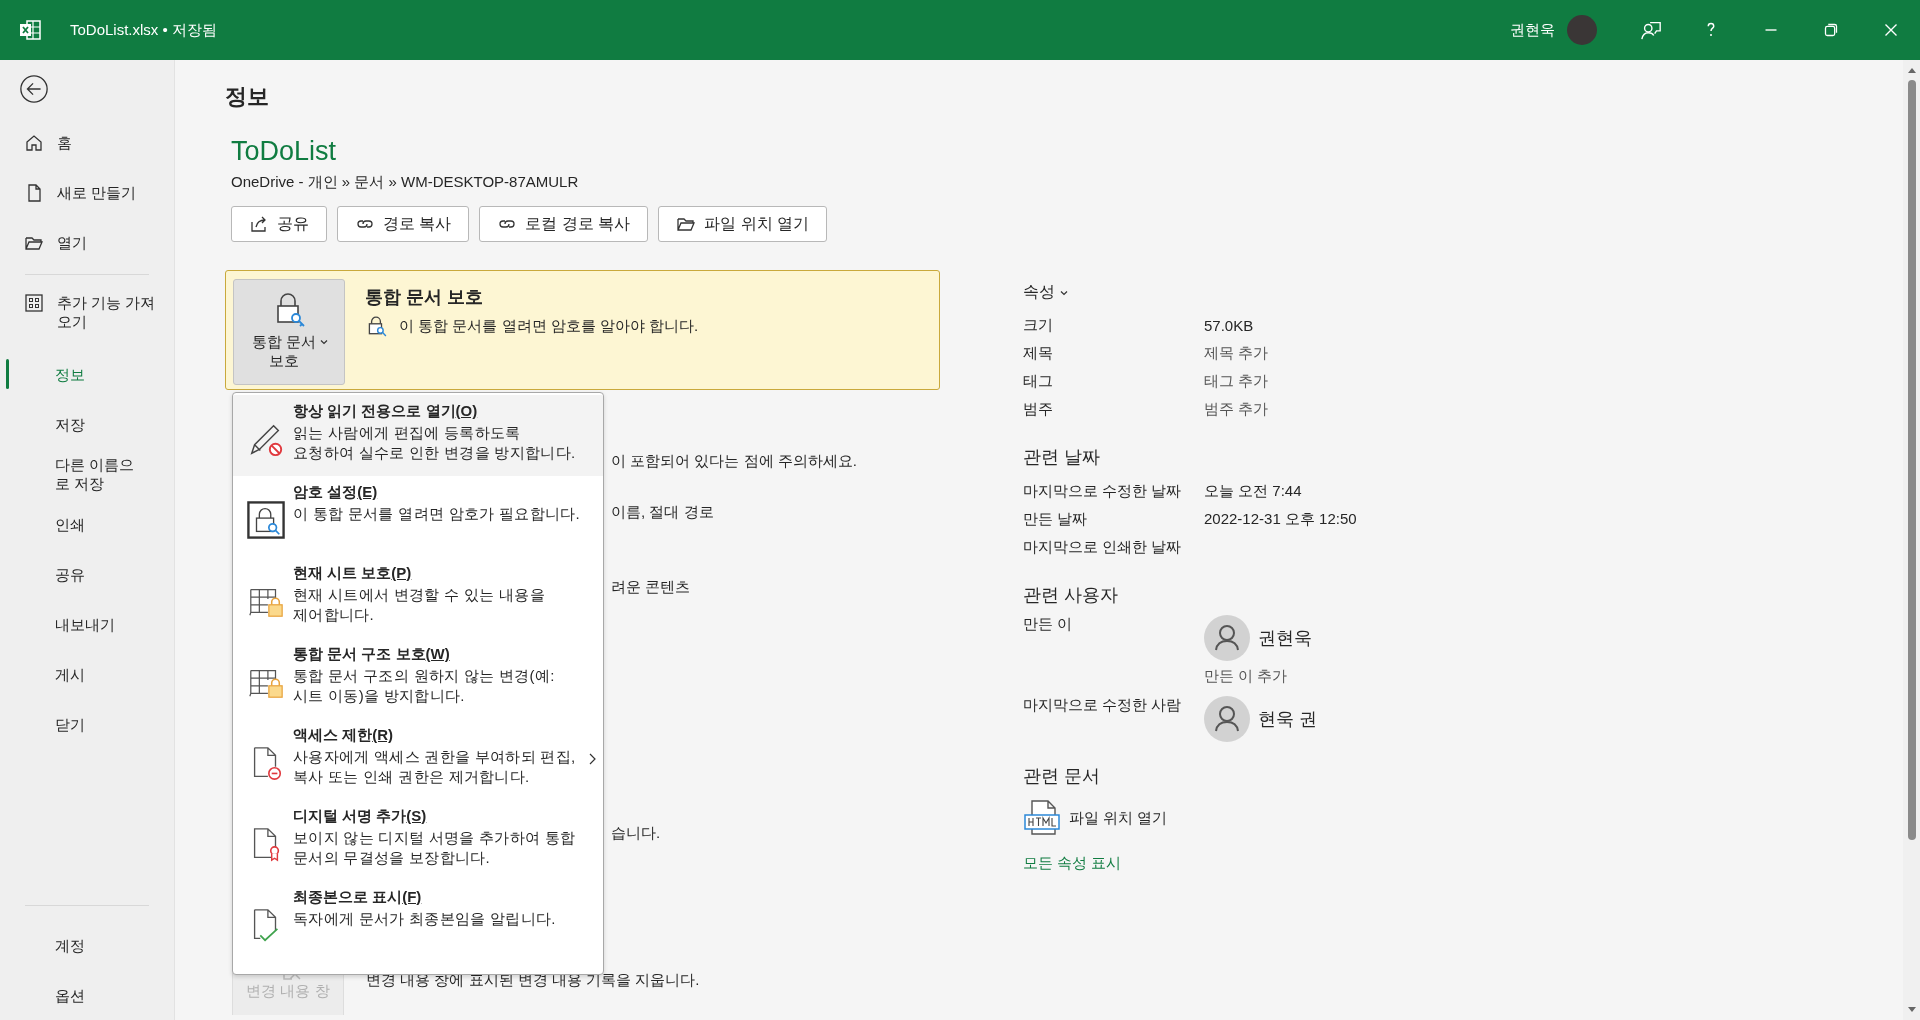 This screenshot has height=1020, width=1920. What do you see at coordinates (279, 224) in the screenshot?
I see `action-button: 공유` at bounding box center [279, 224].